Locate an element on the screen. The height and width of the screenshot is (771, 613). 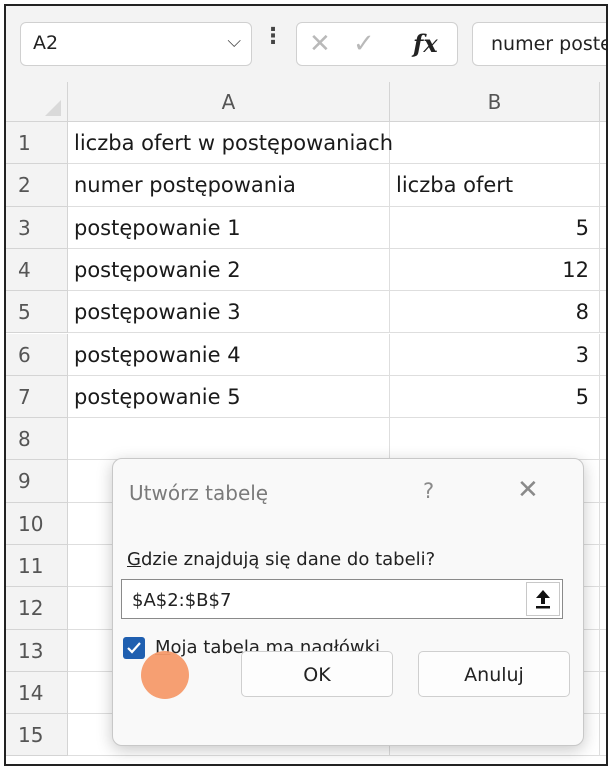
collapse-dialog-button is located at coordinates (543, 599).